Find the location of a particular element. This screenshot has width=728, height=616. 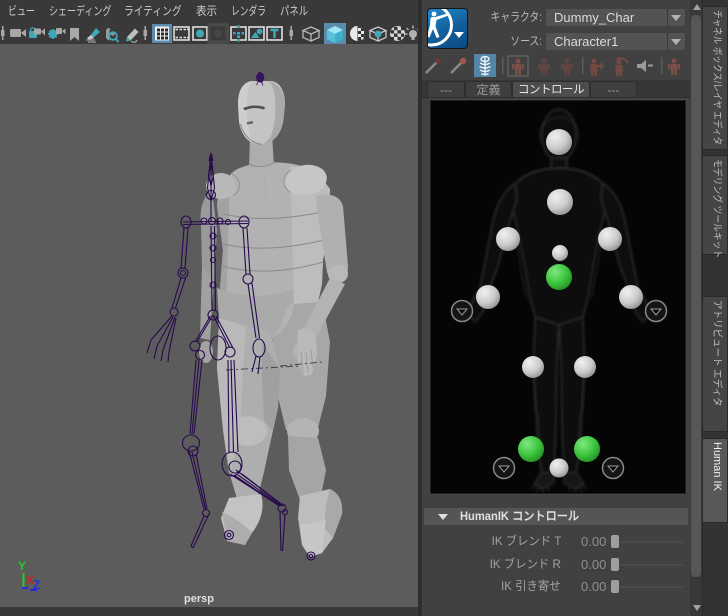

svg-text: Y is located at coordinates (22, 566).